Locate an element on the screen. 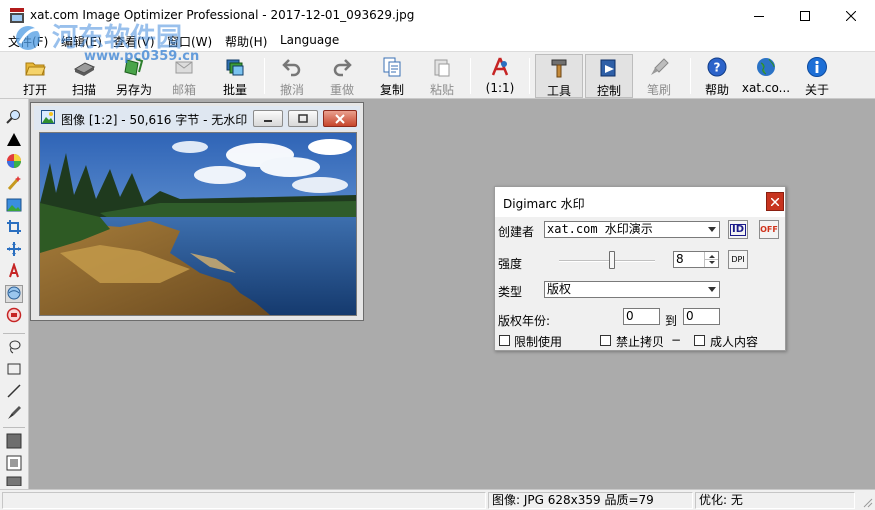 The height and width of the screenshot is (510, 875). menu-edit: 编辑(E) is located at coordinates (81, 41).